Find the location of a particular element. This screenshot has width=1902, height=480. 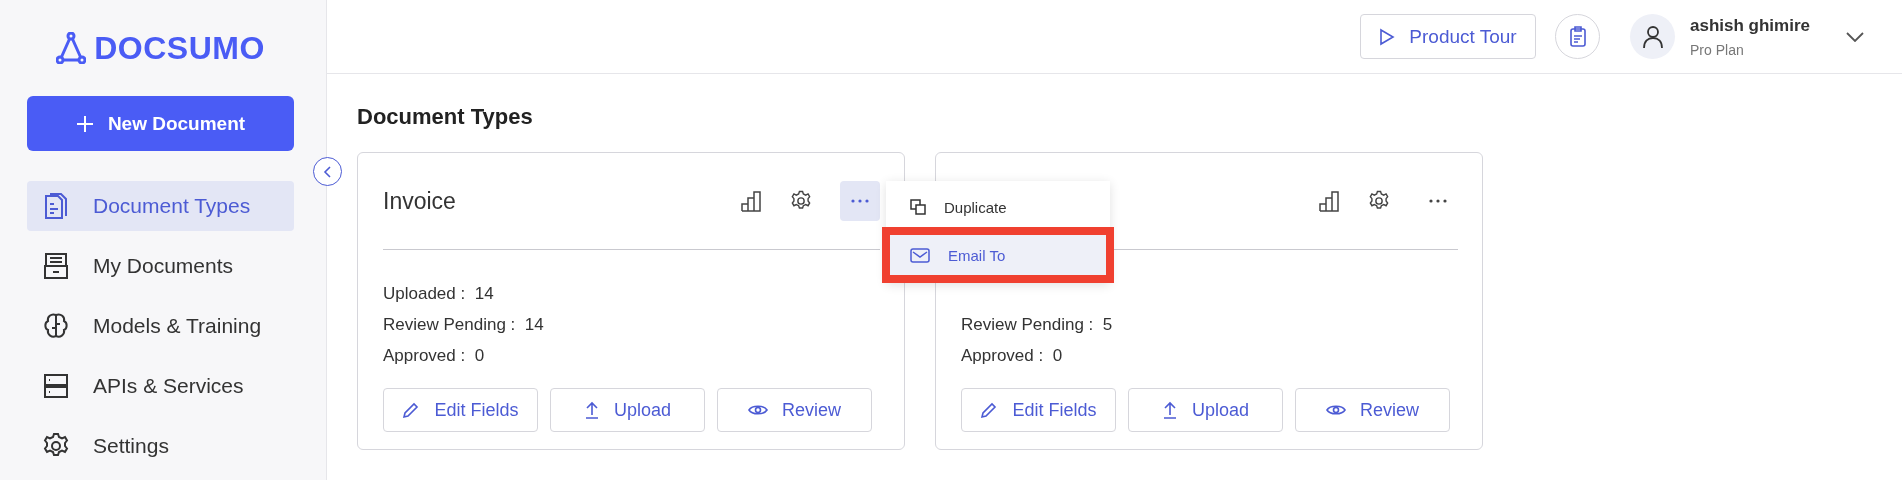

sidebar-item: Document Types is located at coordinates (160, 206).